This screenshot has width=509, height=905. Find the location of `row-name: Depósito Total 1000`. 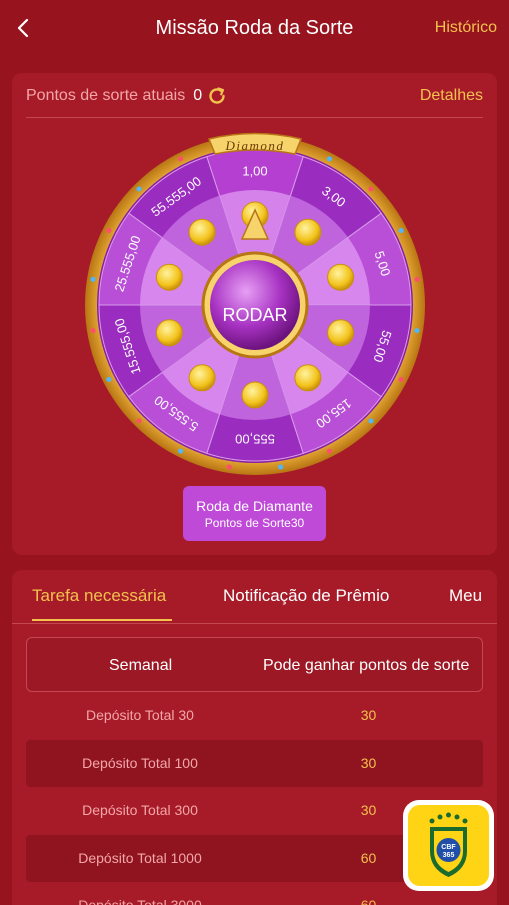

row-name: Depósito Total 1000 is located at coordinates (140, 858).